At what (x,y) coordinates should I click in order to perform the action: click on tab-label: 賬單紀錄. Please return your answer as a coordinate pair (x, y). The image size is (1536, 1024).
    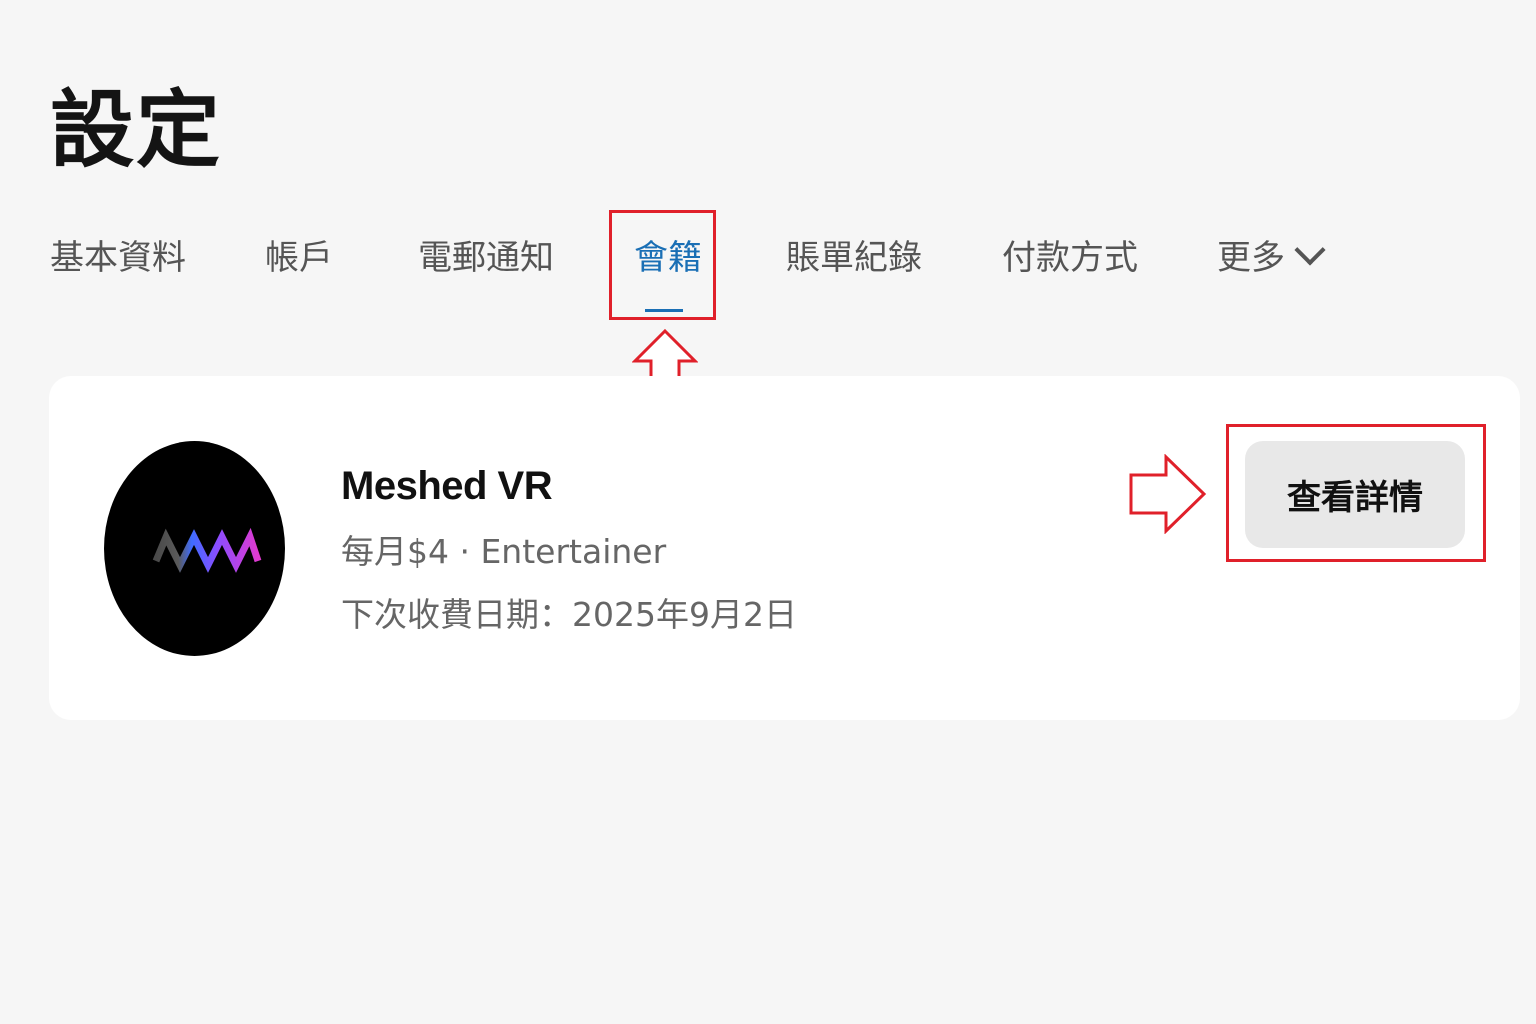
    Looking at the image, I should click on (854, 258).